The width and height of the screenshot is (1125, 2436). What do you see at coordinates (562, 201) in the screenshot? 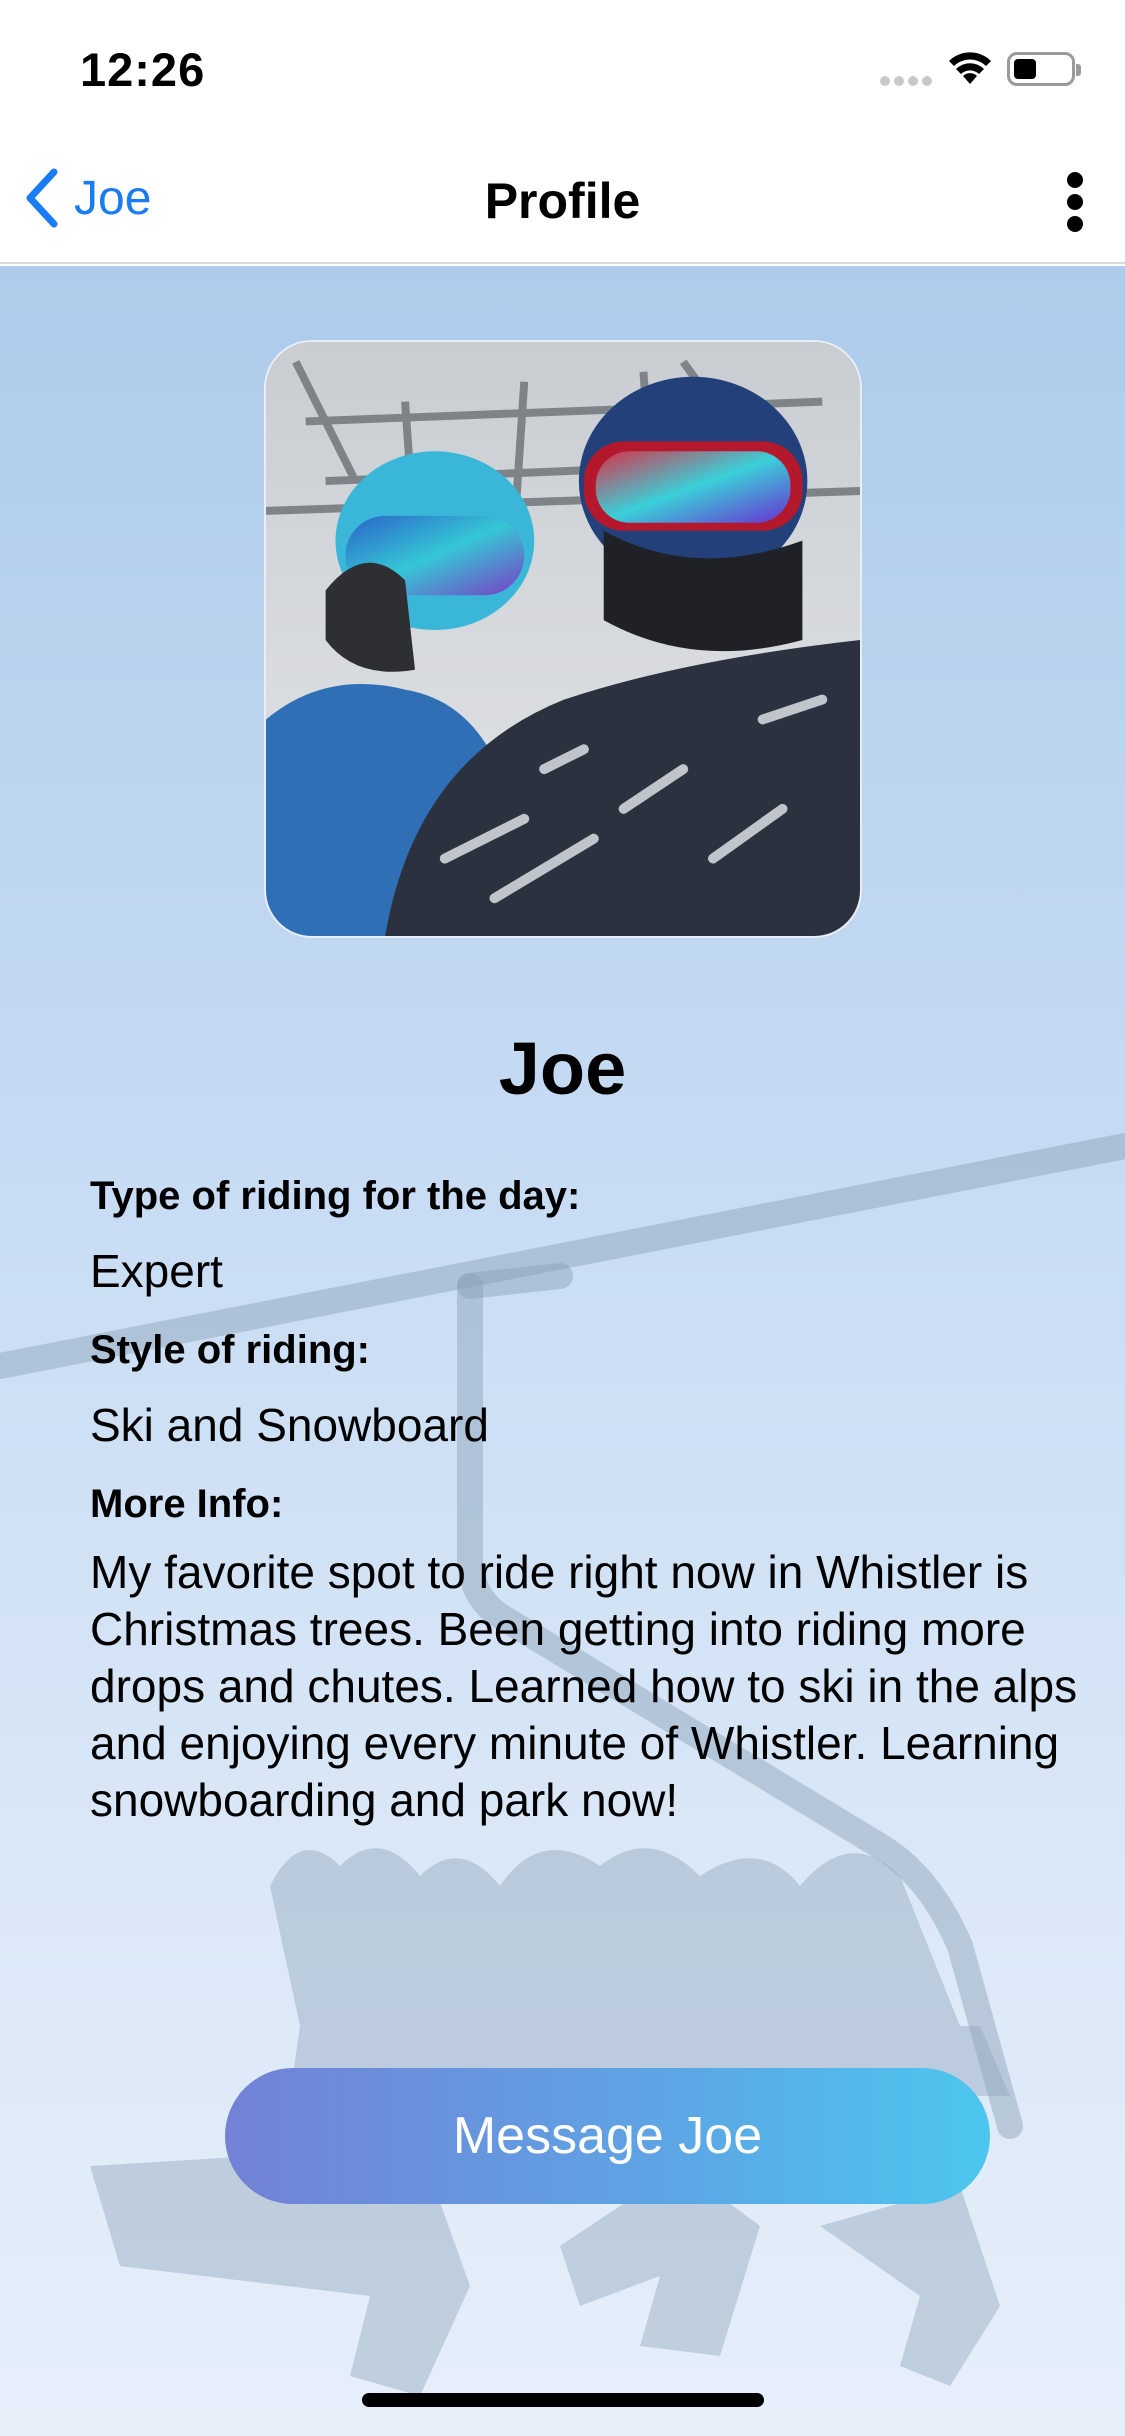
I see `page-title: Profile` at bounding box center [562, 201].